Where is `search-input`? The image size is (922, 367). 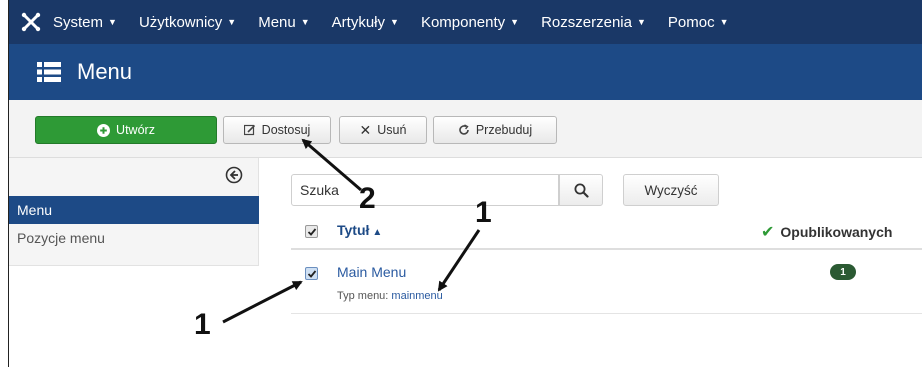 search-input is located at coordinates (425, 190).